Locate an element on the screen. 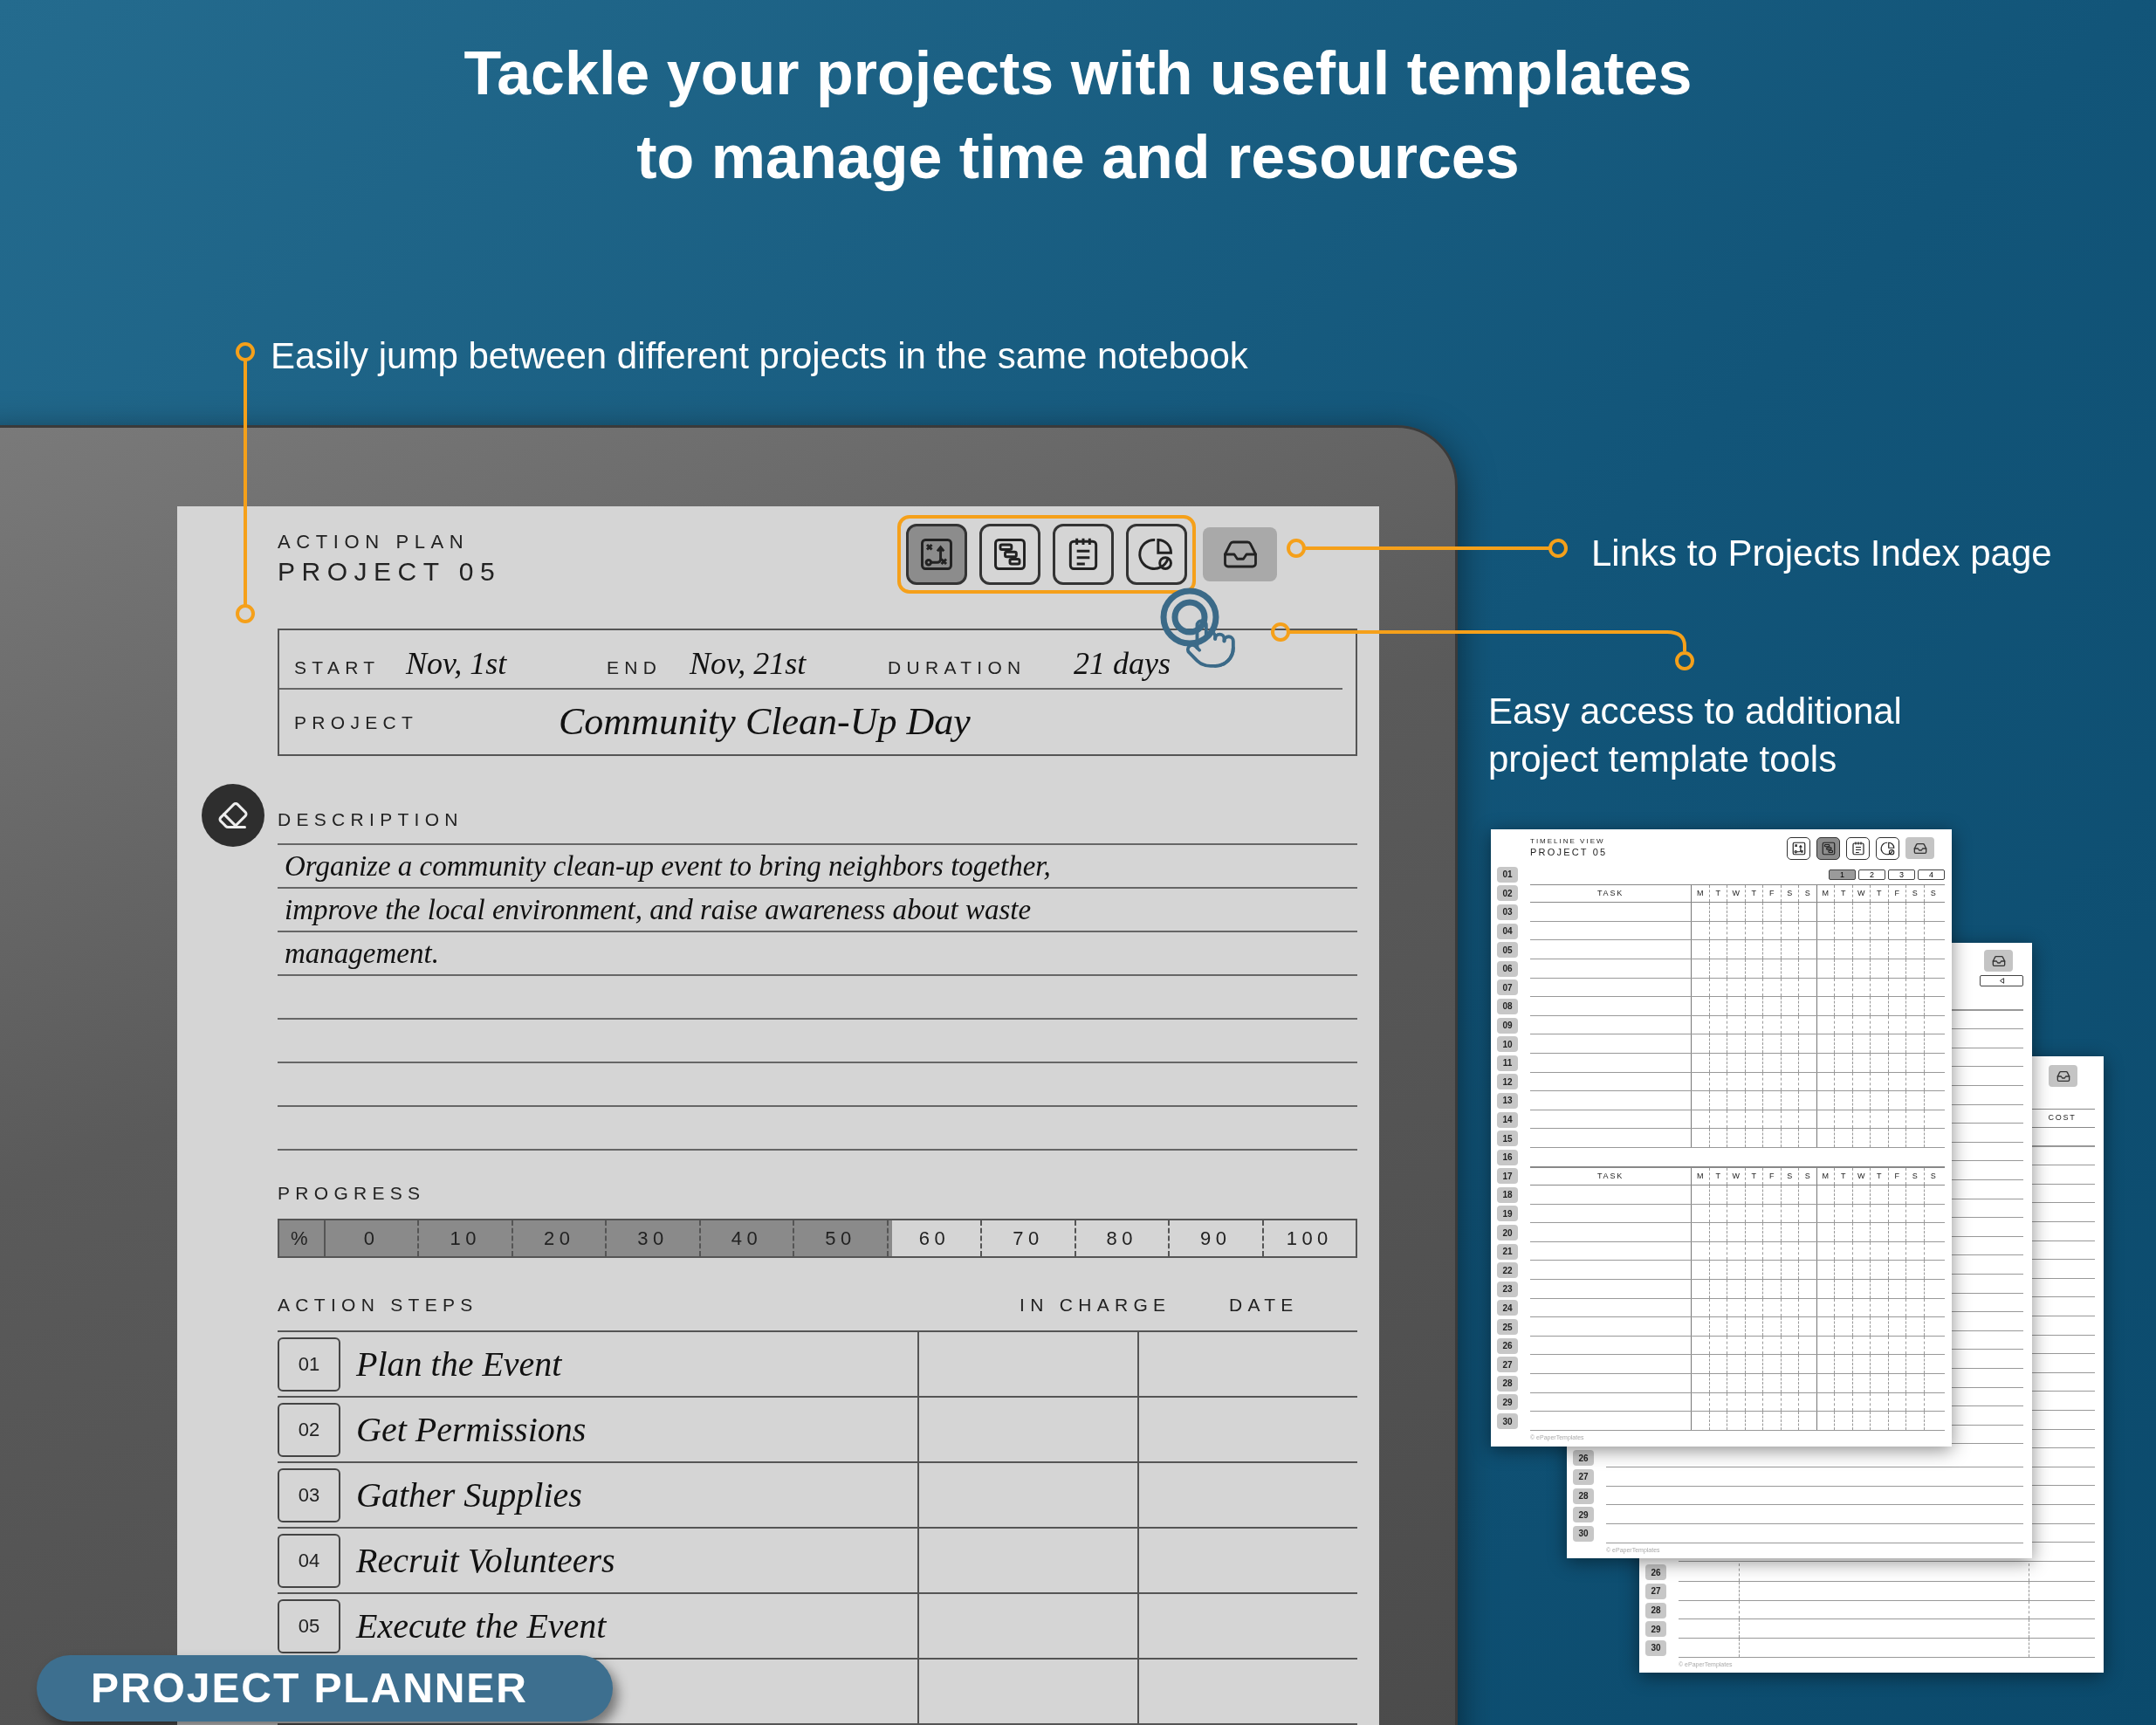 This screenshot has width=2156, height=1725. row-number-tag: 21 is located at coordinates (1507, 1251).